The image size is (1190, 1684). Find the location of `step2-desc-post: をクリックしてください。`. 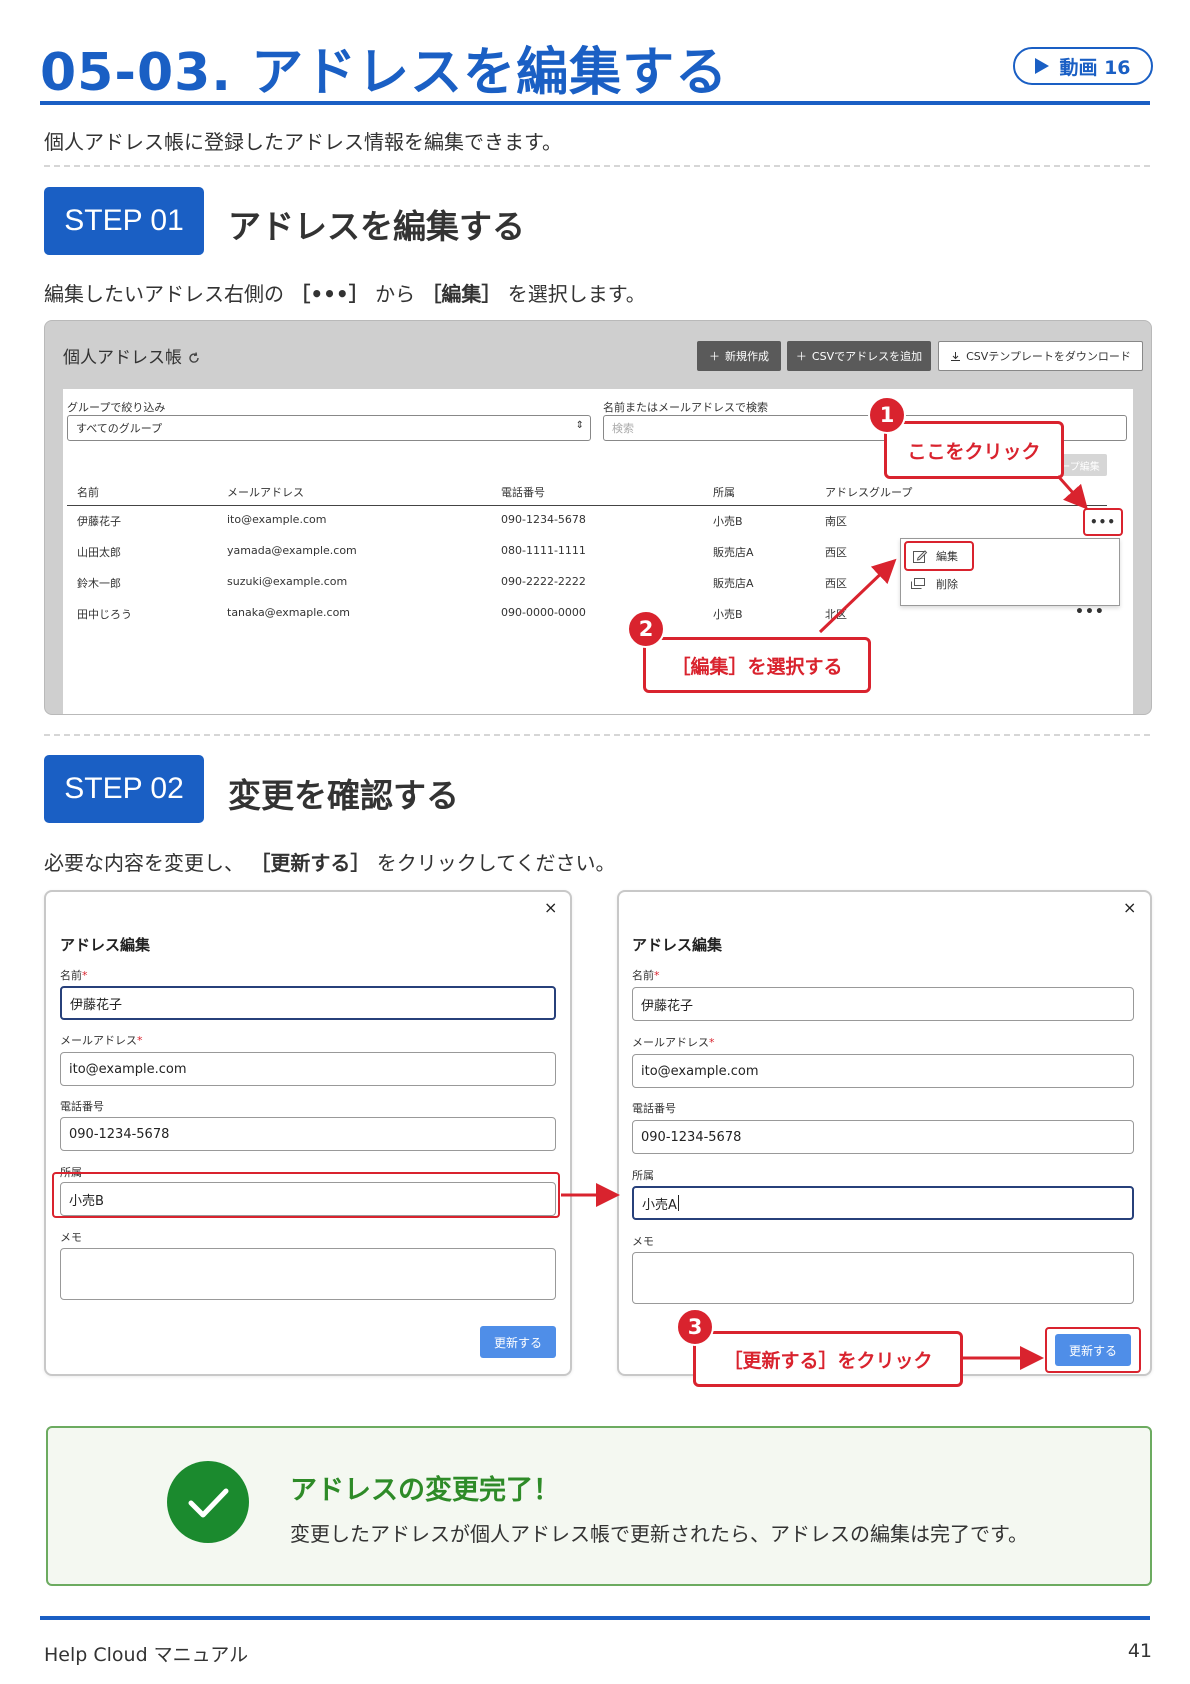

step2-desc-post: をクリックしてください。 is located at coordinates (496, 863).